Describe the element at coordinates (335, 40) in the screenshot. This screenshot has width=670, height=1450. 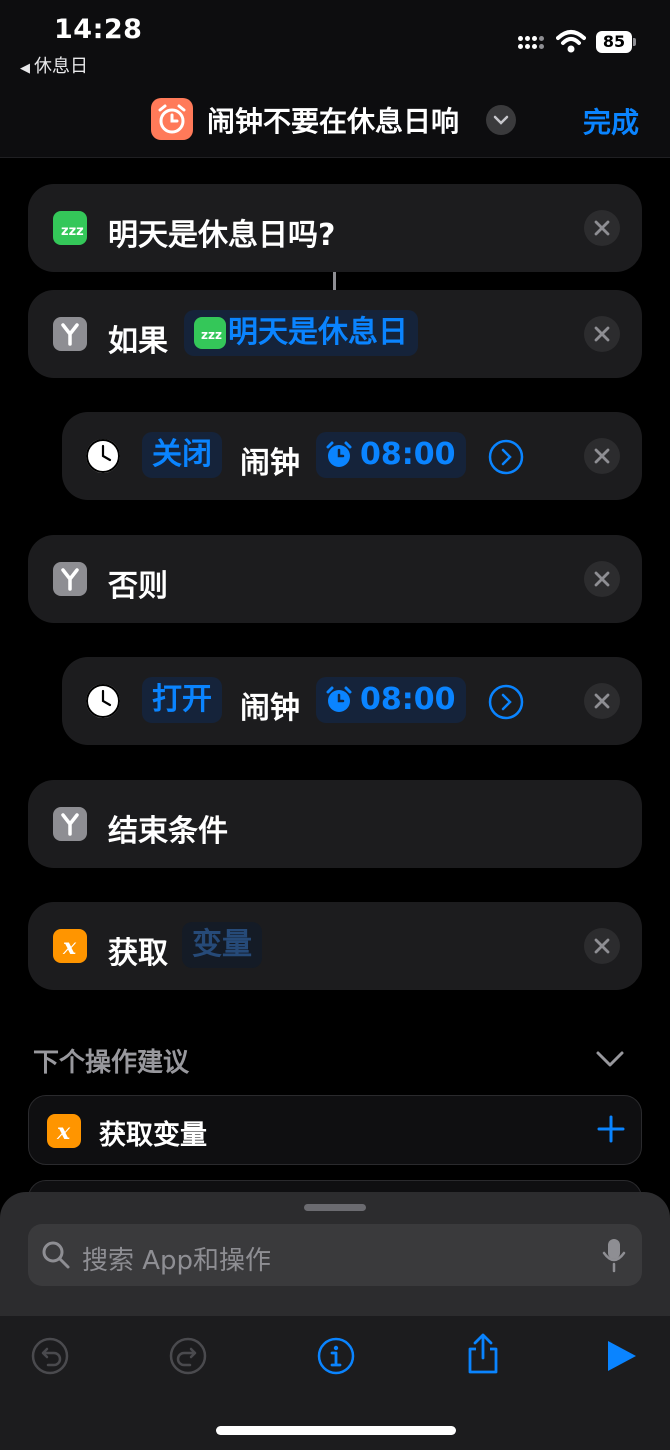
I see `status-bar: 14:28 ◀ 休息日 85` at that location.